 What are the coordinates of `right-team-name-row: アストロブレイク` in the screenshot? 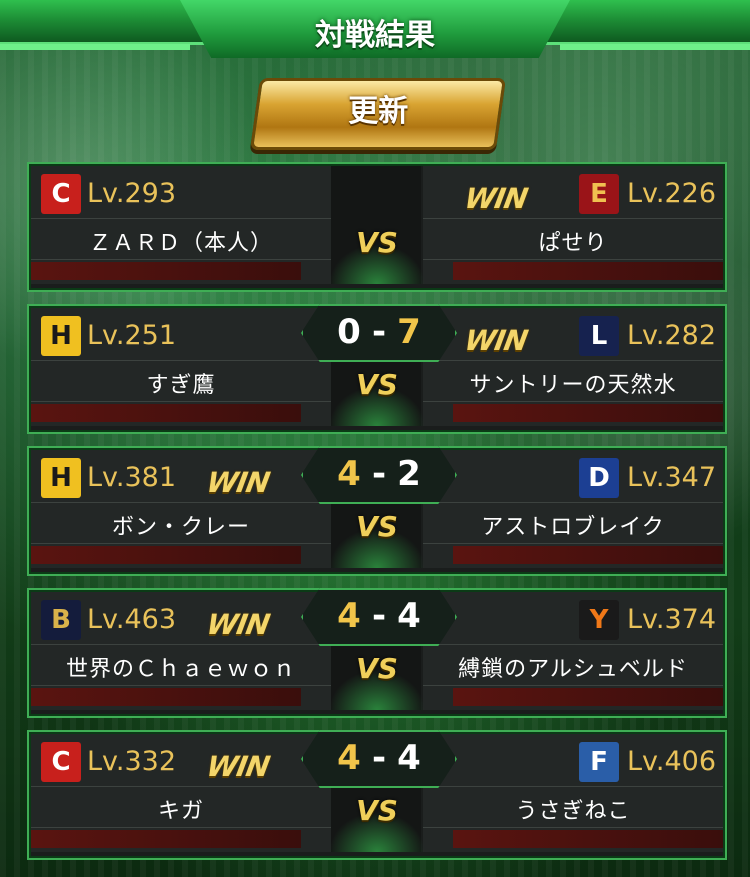 It's located at (573, 523).